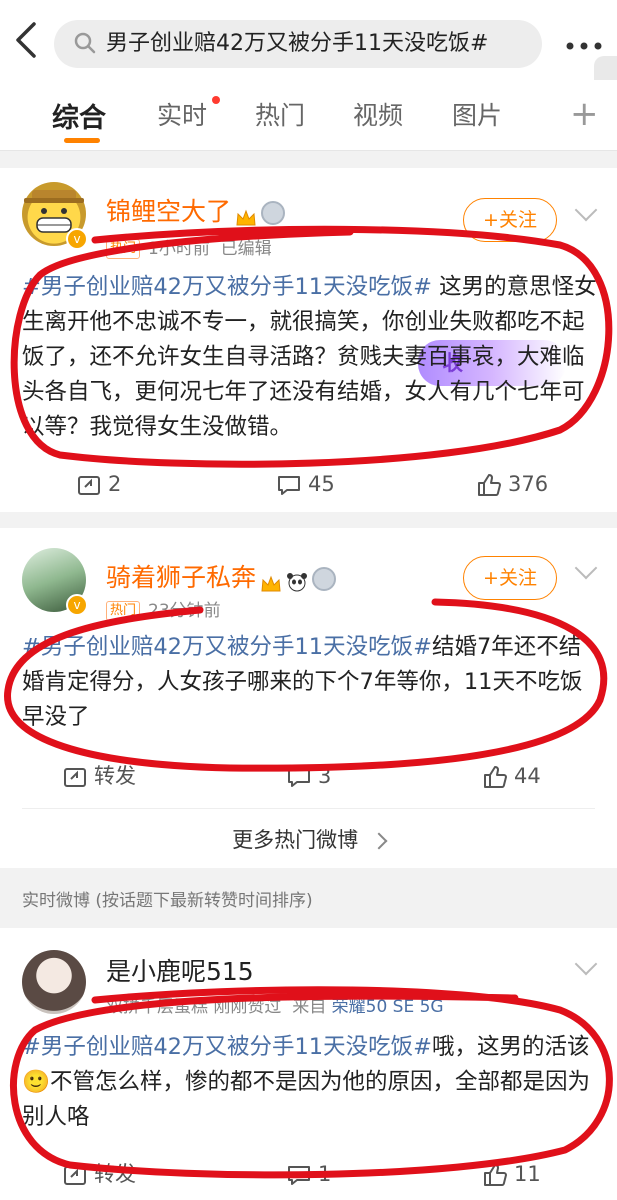 This screenshot has width=617, height=1200. Describe the element at coordinates (82, 140) in the screenshot. I see `active-tab-indicator` at that location.